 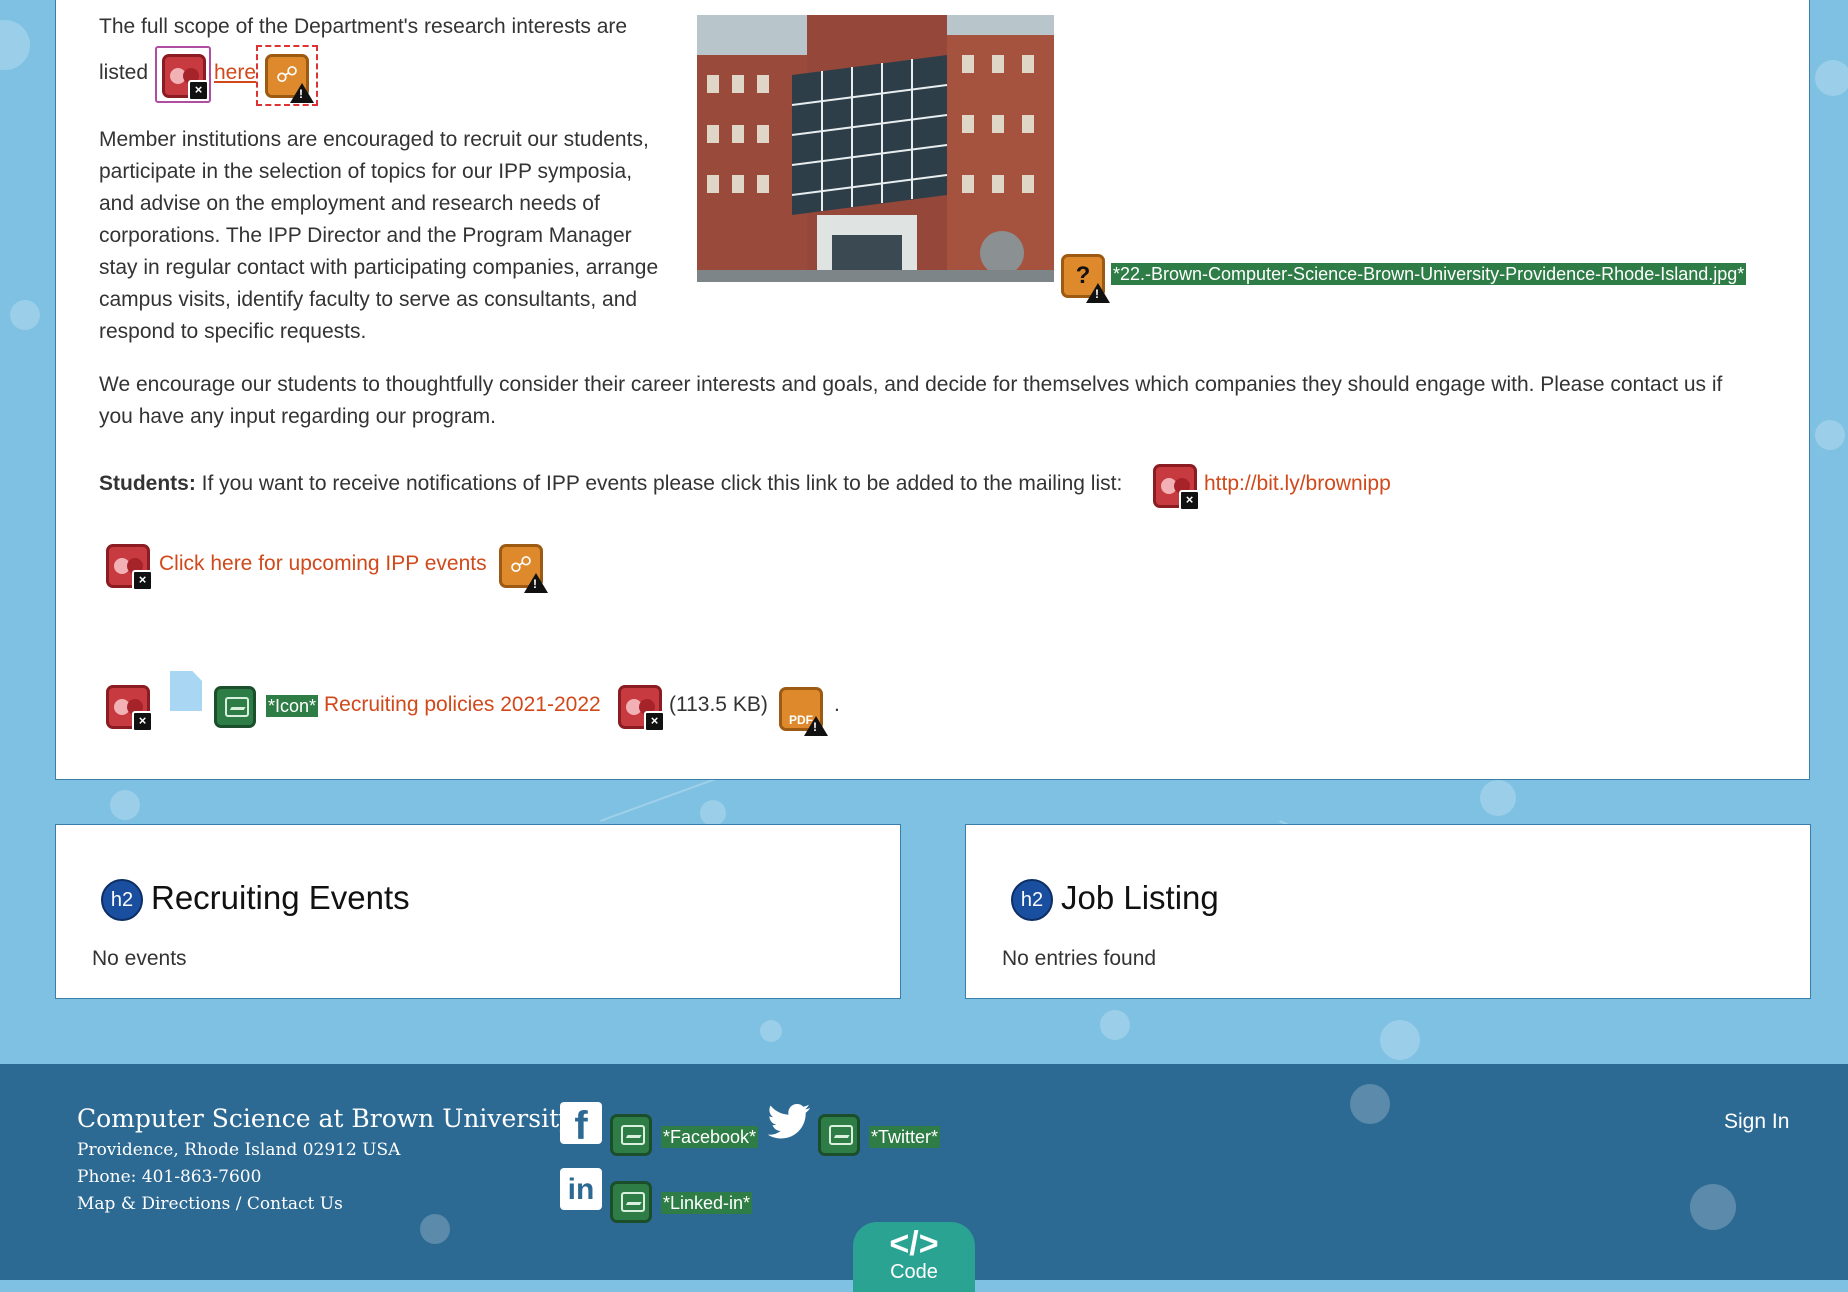 I want to click on code-tab: </> Code, so click(x=914, y=1257).